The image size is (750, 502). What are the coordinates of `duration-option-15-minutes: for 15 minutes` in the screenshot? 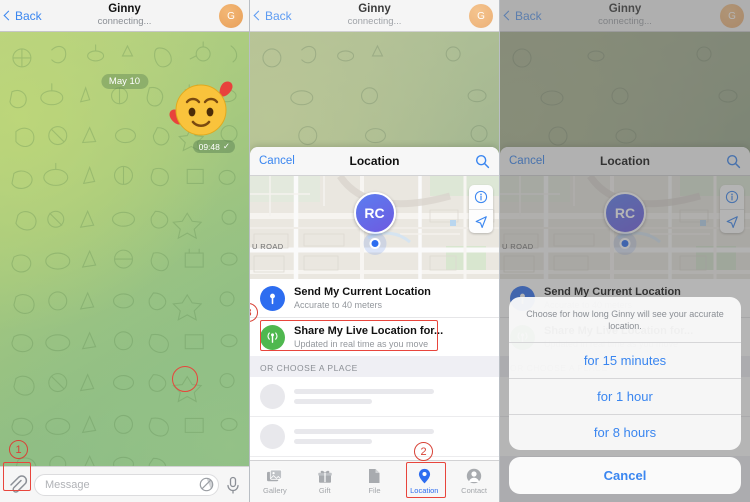 It's located at (625, 360).